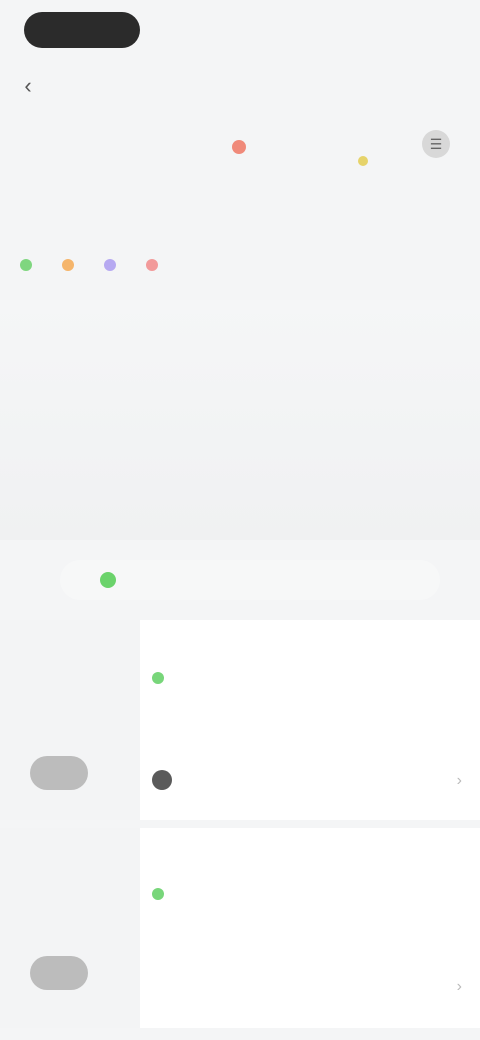  I want to click on card-footer, so click(166, 780).